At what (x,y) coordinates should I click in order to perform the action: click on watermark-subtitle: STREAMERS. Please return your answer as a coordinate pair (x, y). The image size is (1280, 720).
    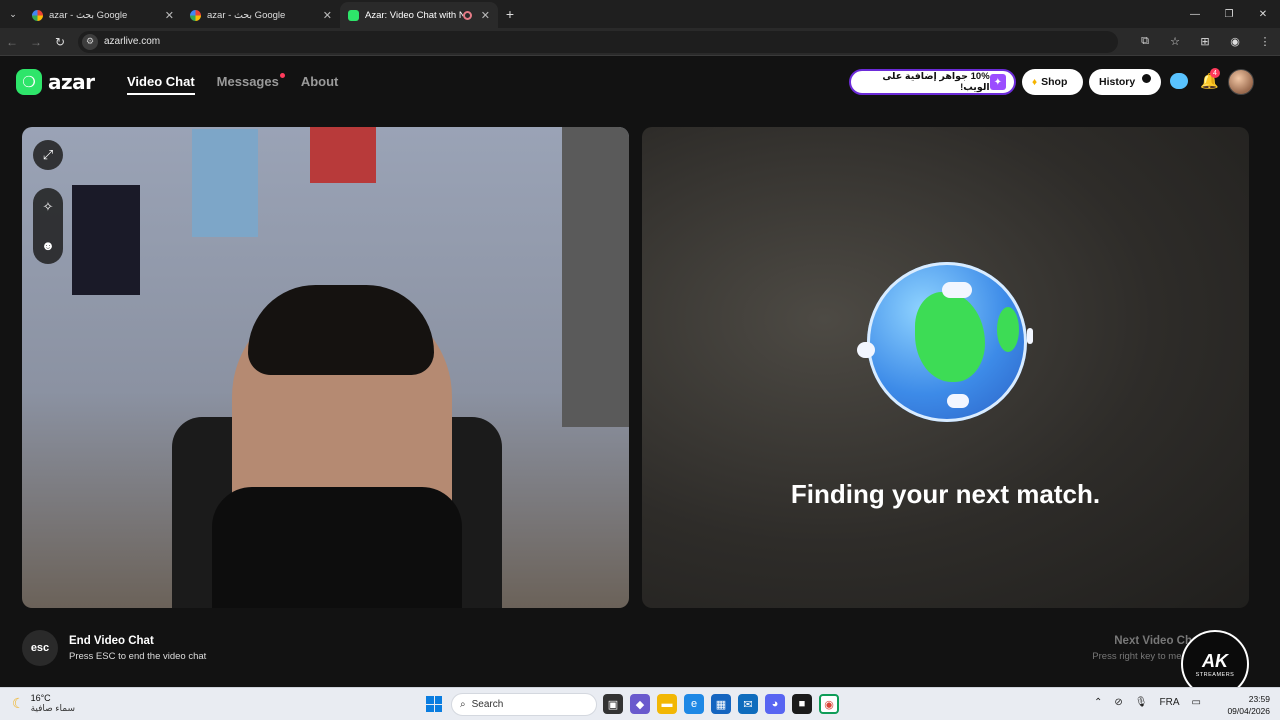
    Looking at the image, I should click on (1215, 674).